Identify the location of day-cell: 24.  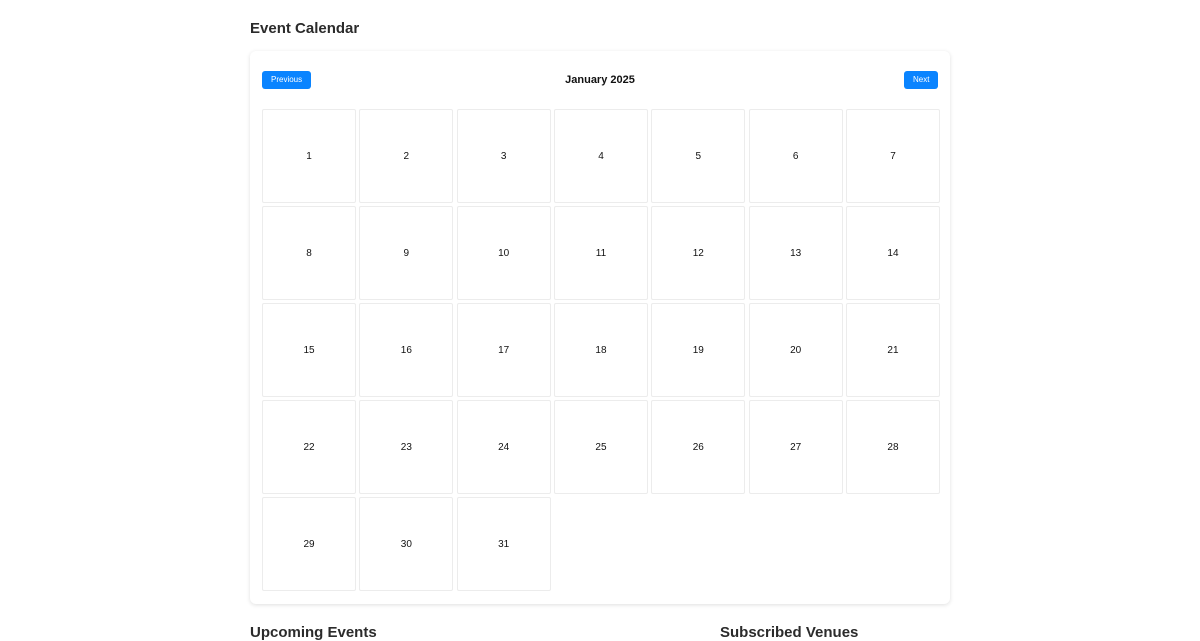
(503, 447).